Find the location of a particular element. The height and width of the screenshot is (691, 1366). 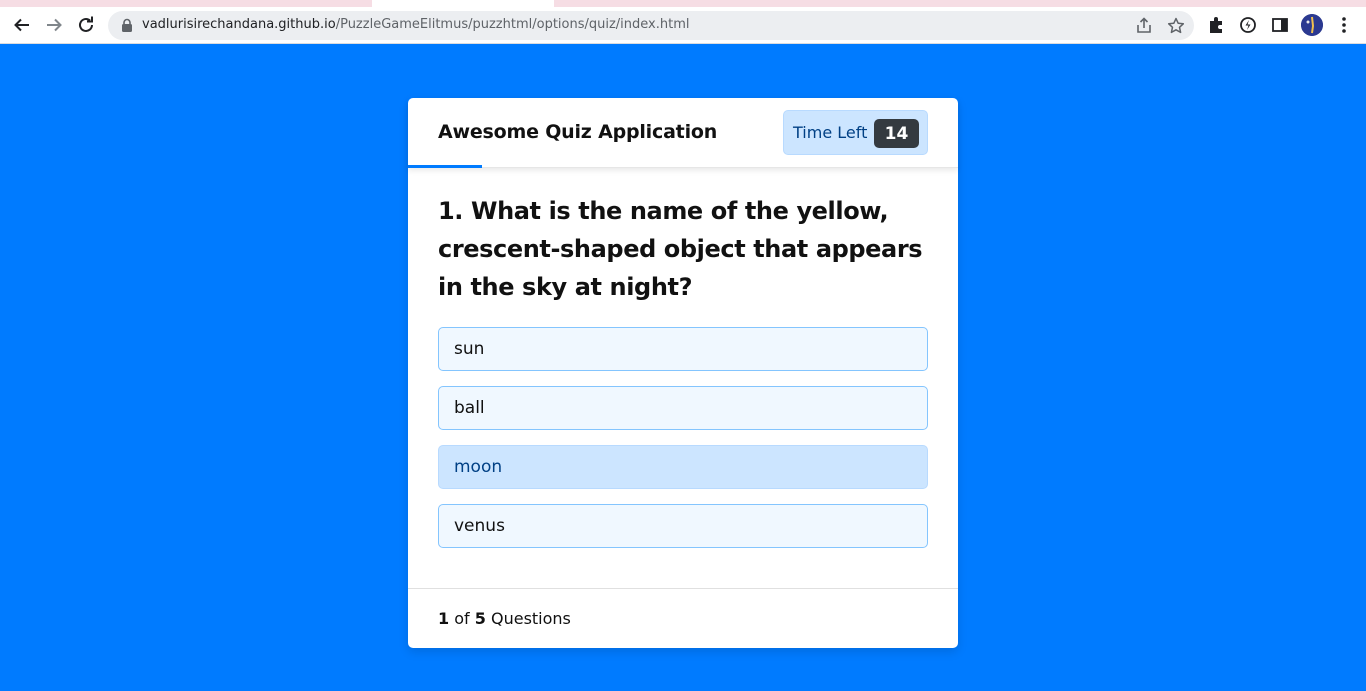

timer-label: Time Left is located at coordinates (830, 132).